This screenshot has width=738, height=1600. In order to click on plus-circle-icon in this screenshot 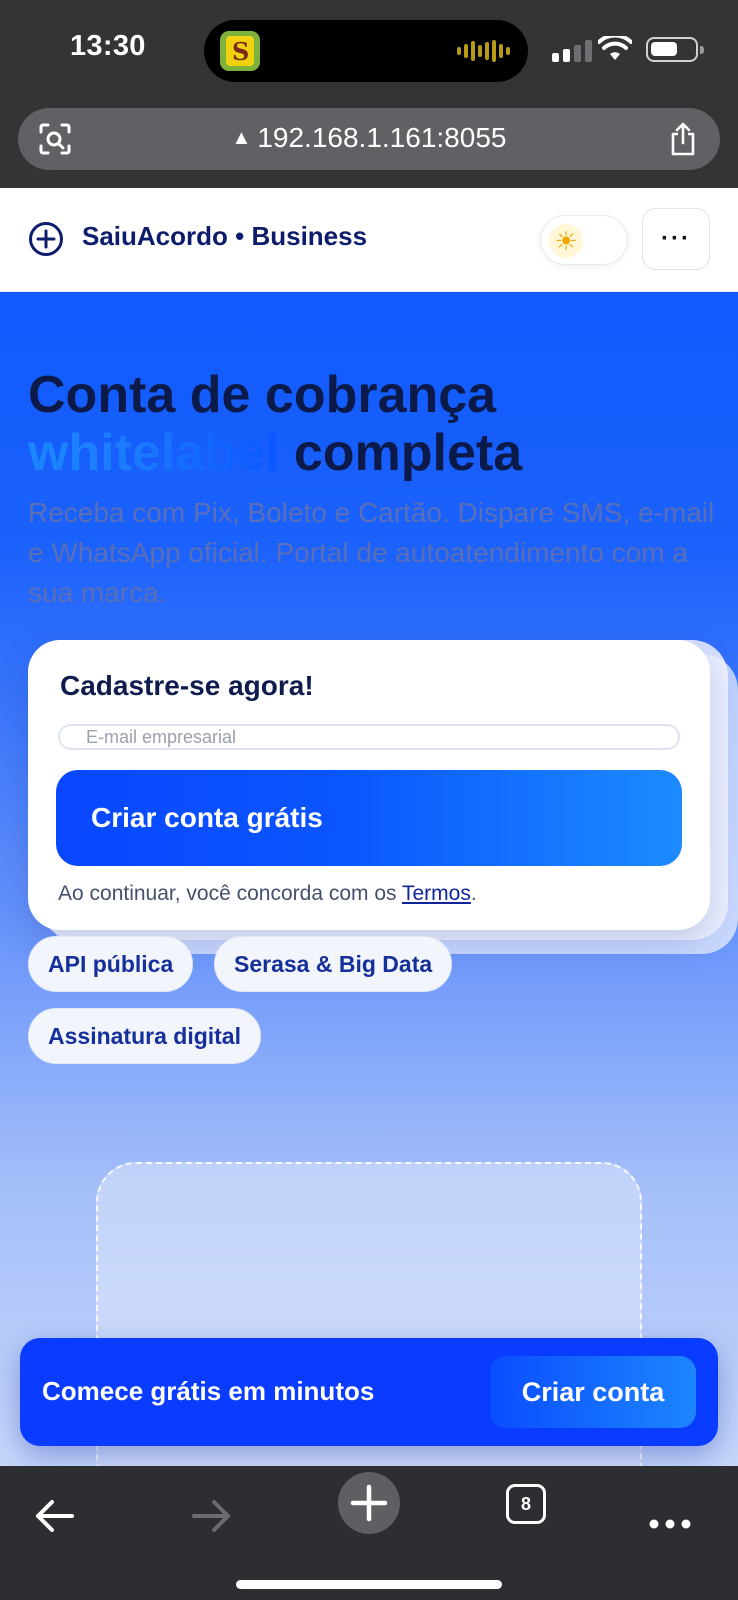, I will do `click(46, 239)`.